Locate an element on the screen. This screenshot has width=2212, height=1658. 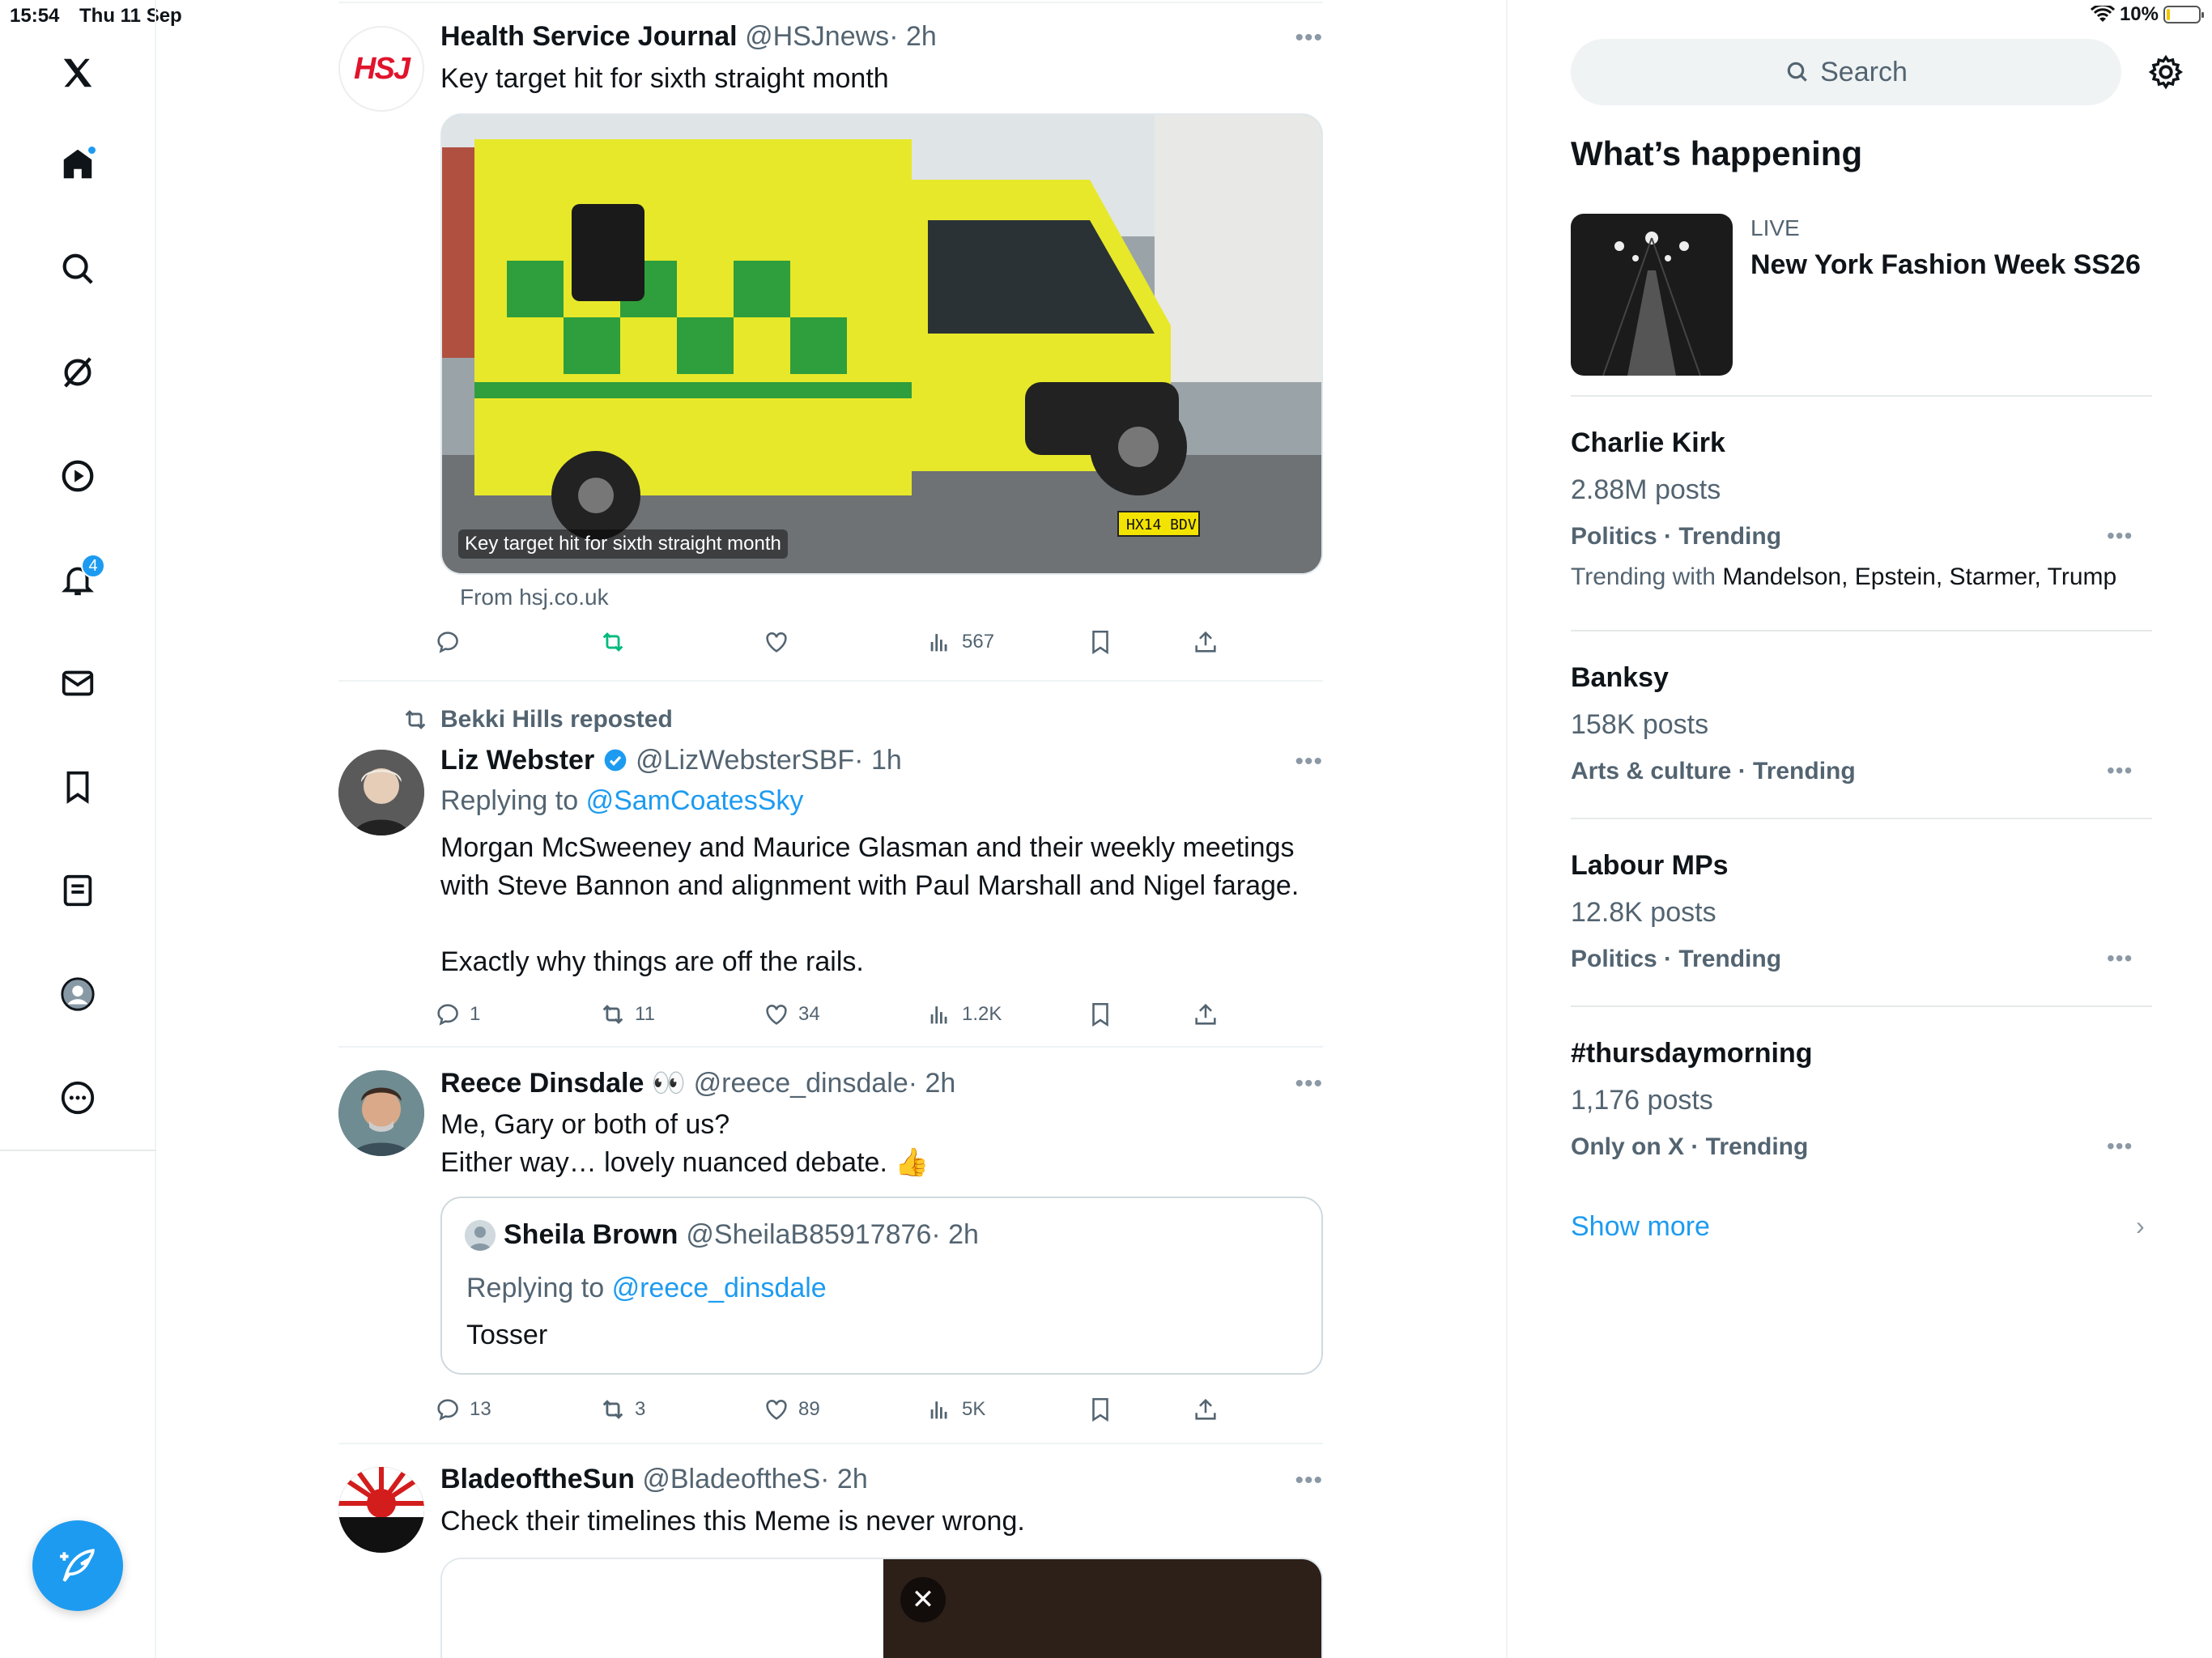
link-source: From hsj.co.uk is located at coordinates (535, 597).